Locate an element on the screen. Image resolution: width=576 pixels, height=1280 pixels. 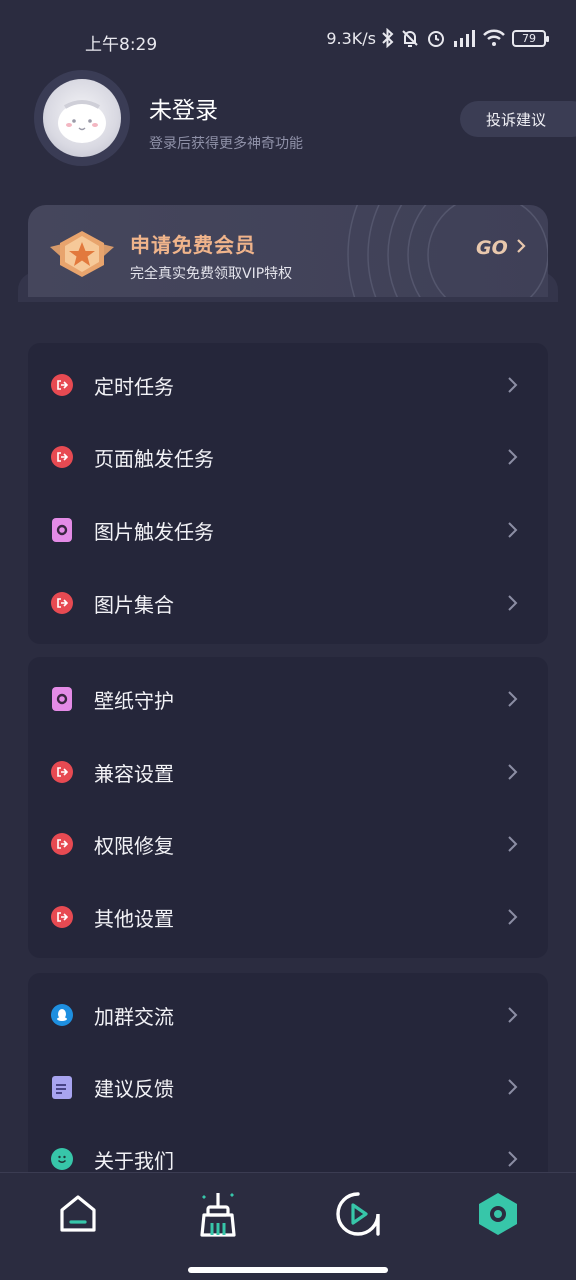
alarm-icon is located at coordinates (436, 38).